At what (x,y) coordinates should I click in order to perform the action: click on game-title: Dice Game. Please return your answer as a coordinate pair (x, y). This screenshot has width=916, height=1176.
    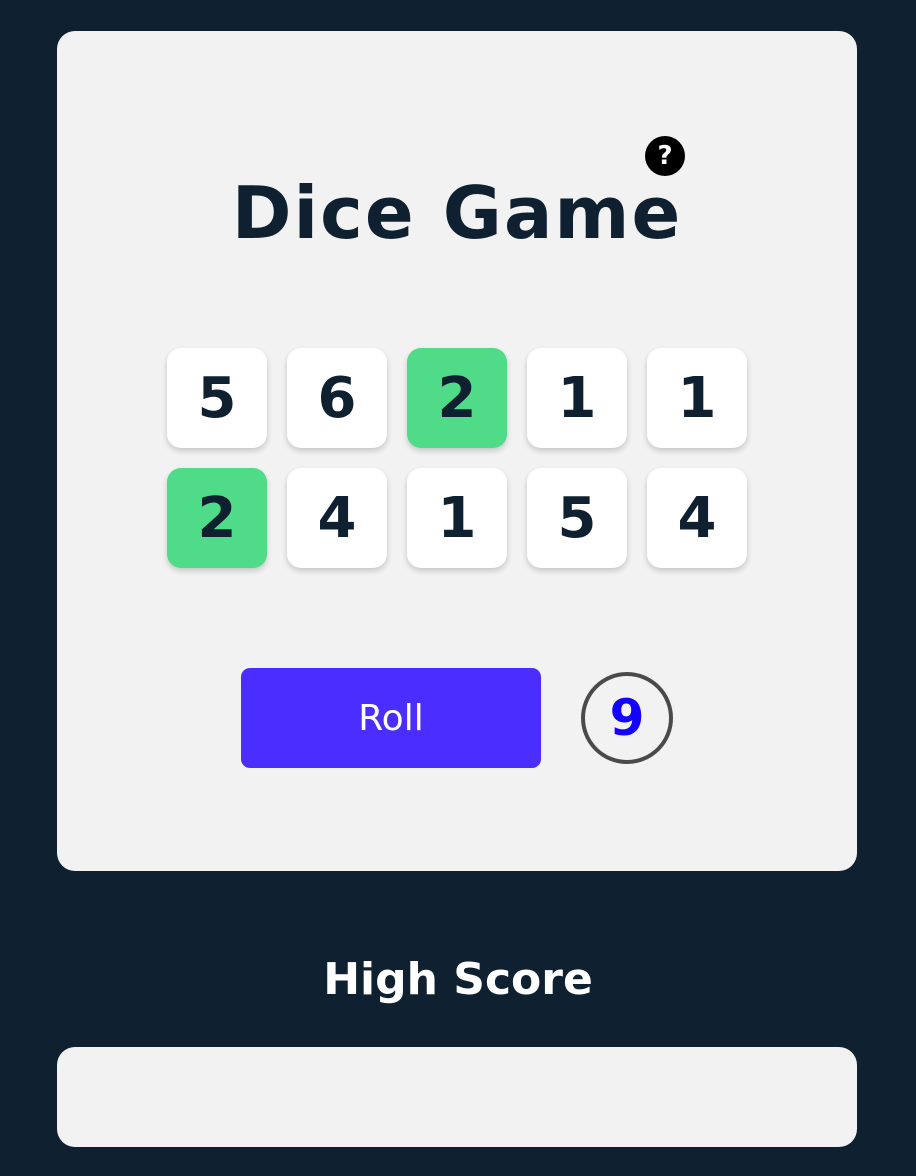
    Looking at the image, I should click on (457, 213).